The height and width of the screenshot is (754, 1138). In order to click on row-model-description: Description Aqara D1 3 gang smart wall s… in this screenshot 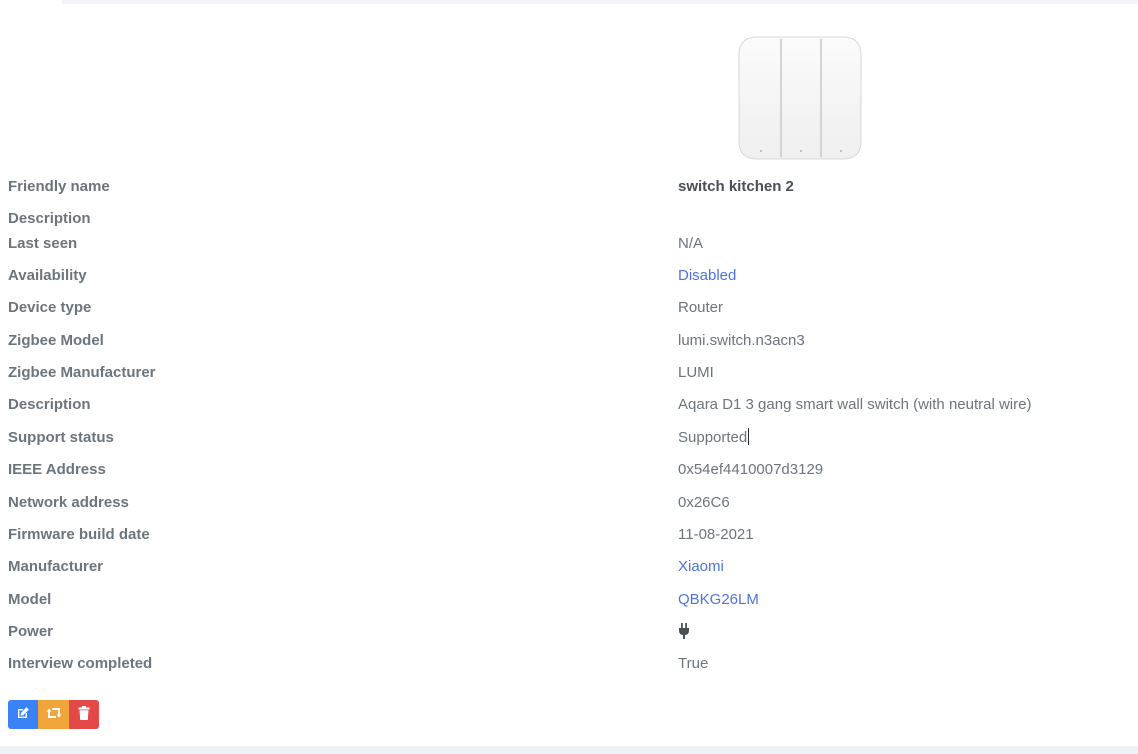, I will do `click(569, 405)`.